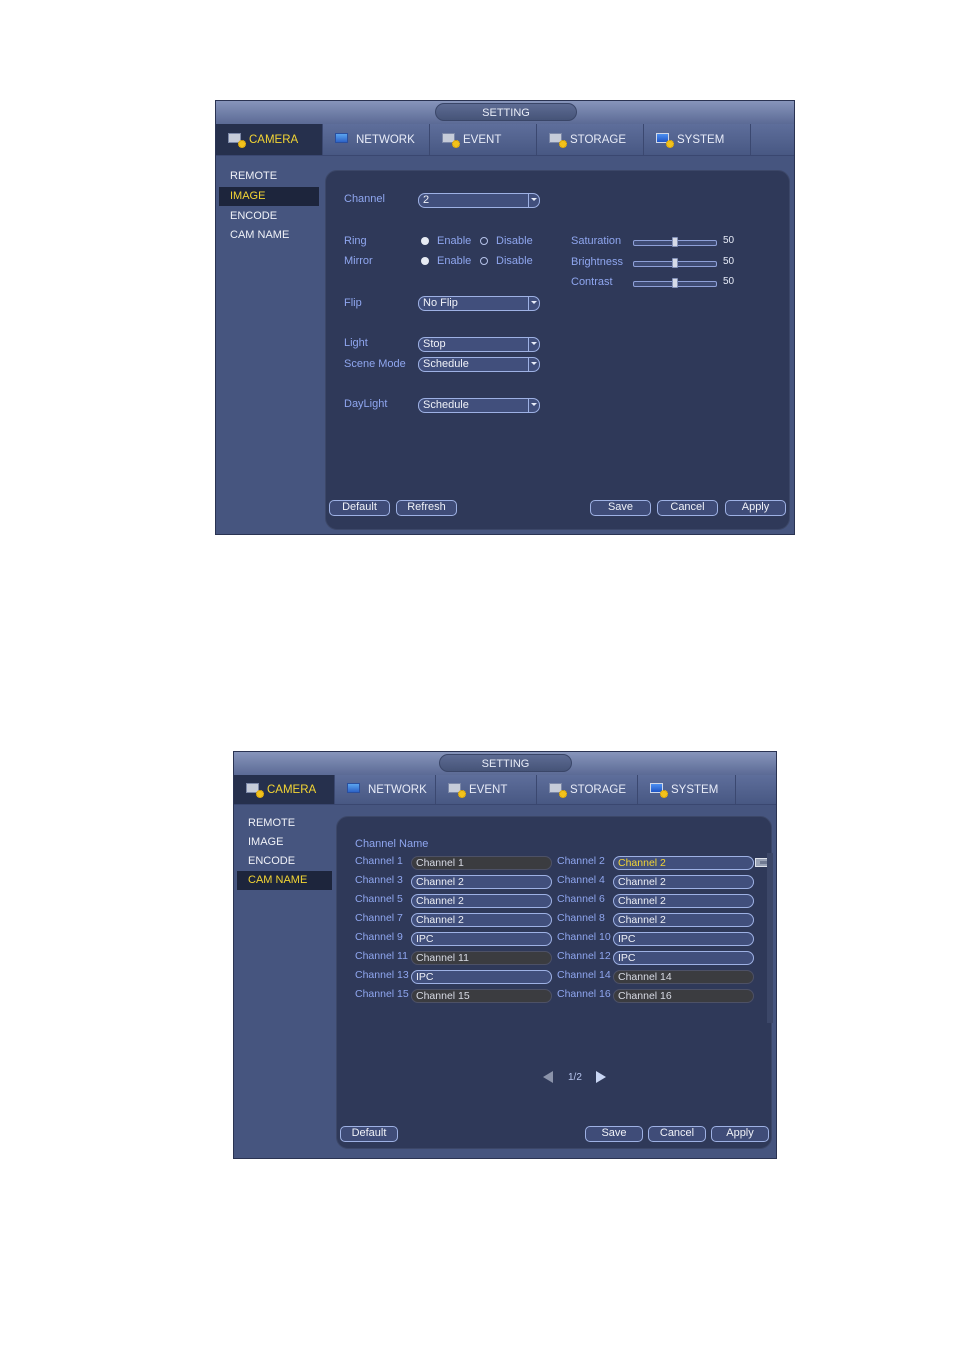 The height and width of the screenshot is (1350, 954). What do you see at coordinates (479, 364) in the screenshot?
I see `scene-mode-select: Schedule` at bounding box center [479, 364].